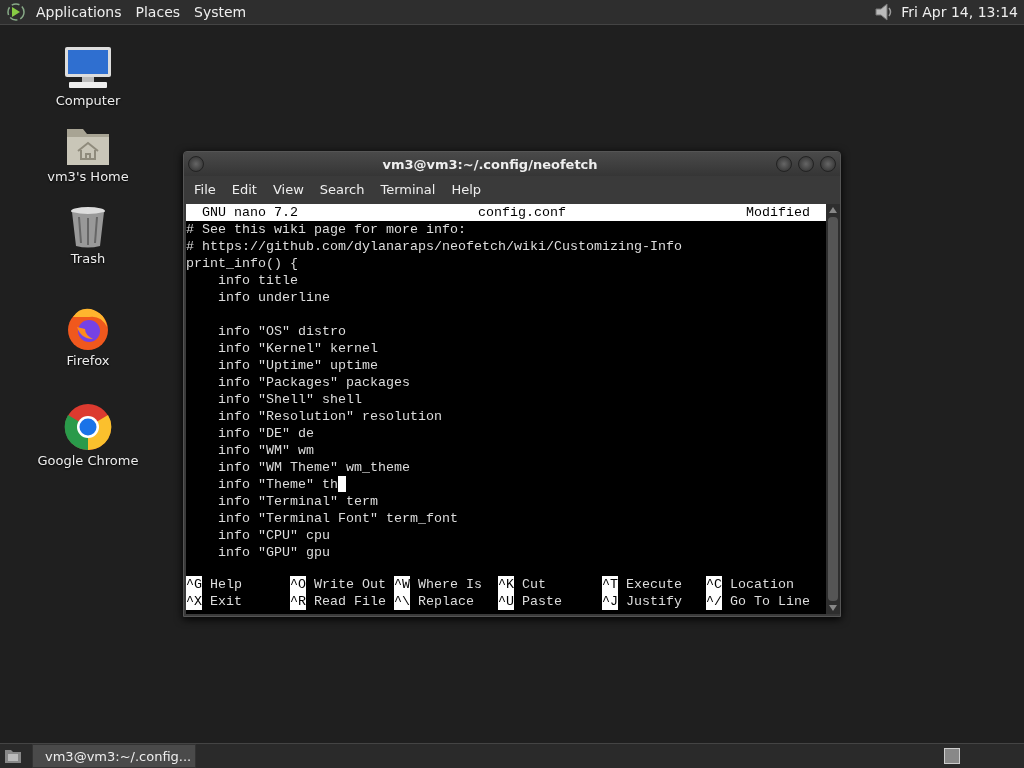 The height and width of the screenshot is (768, 1024). What do you see at coordinates (13, 756) in the screenshot?
I see `show-desktop-icon` at bounding box center [13, 756].